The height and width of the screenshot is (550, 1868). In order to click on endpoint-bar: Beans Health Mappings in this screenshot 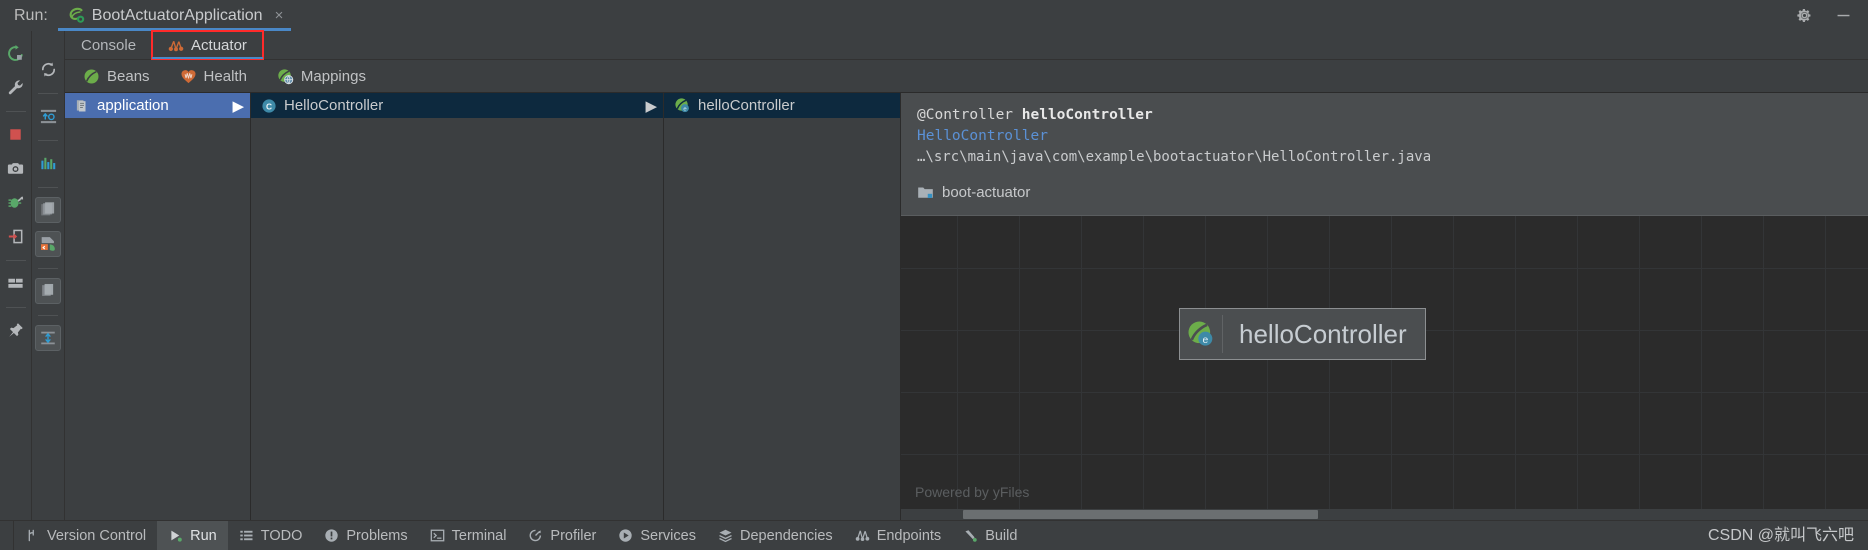, I will do `click(966, 75)`.